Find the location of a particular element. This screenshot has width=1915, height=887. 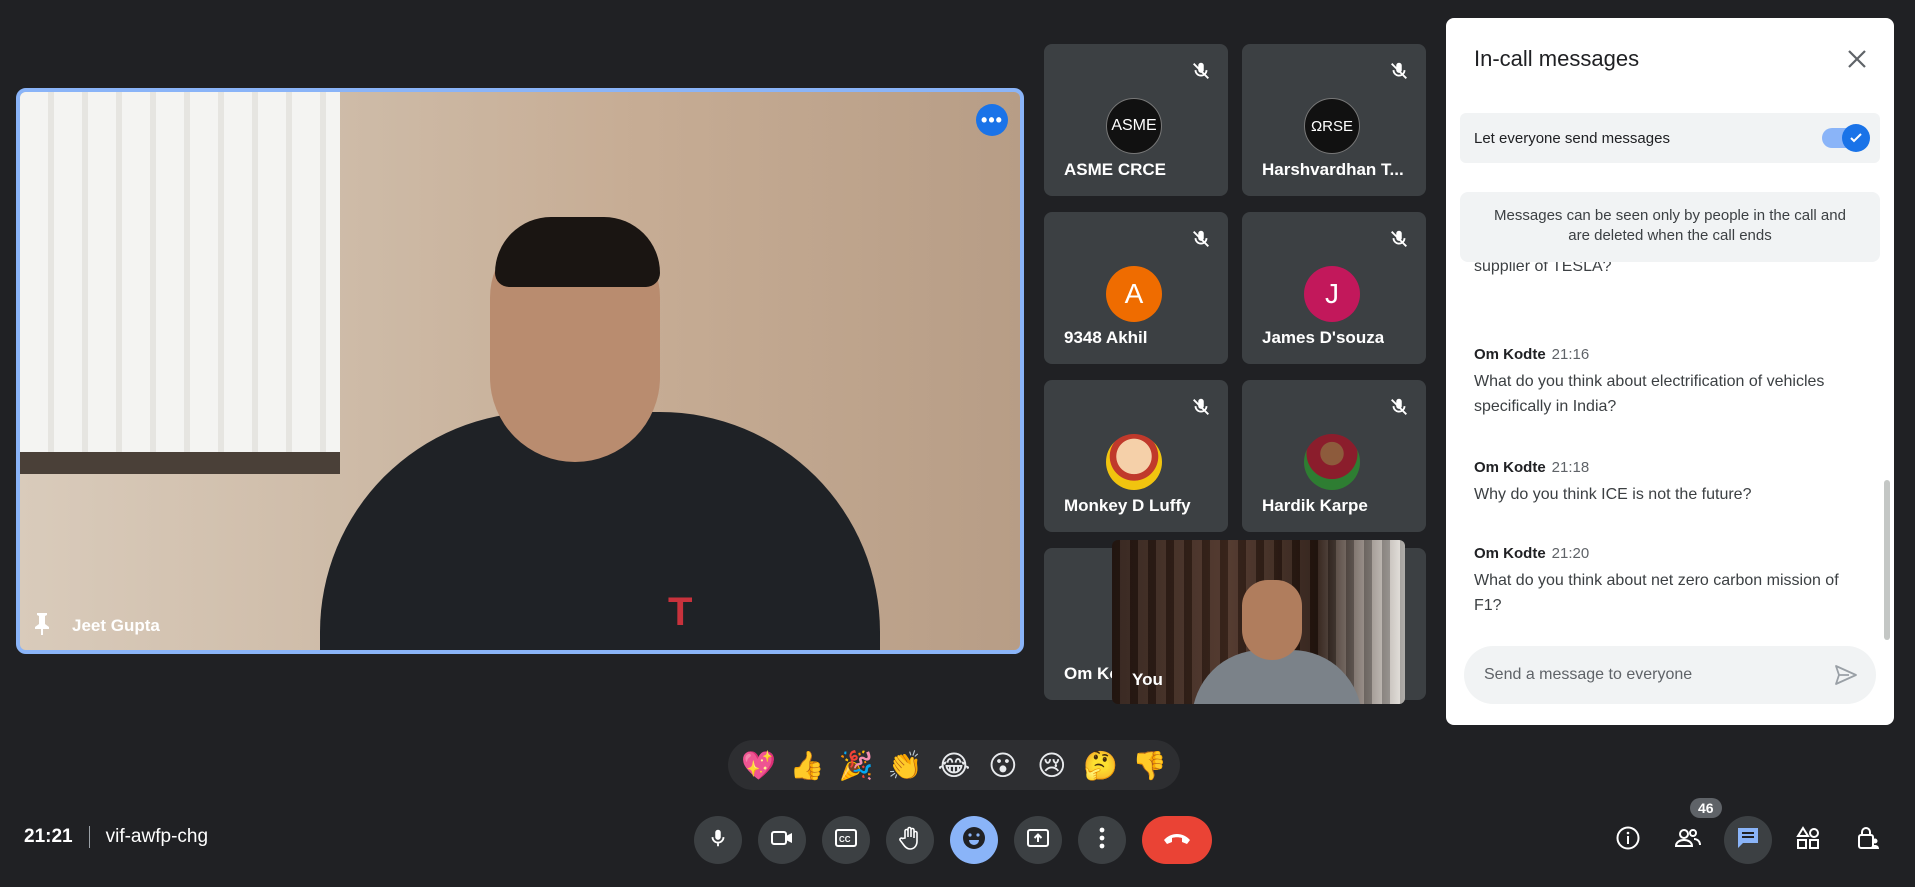

shapes-icon is located at coordinates (1808, 840).